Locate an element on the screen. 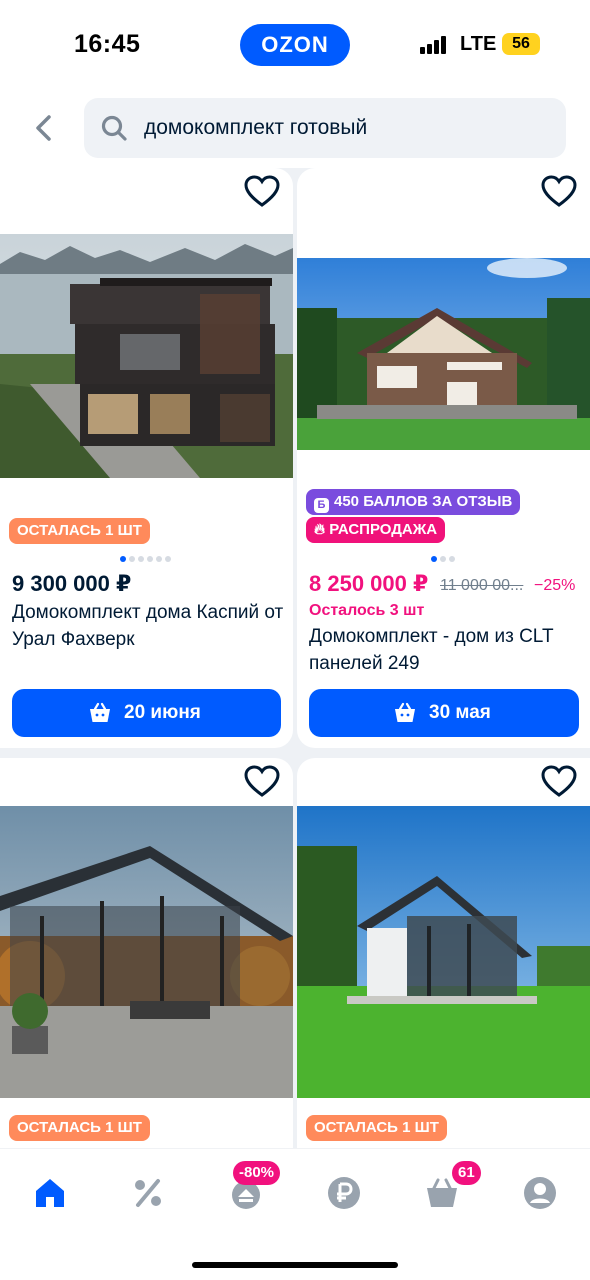 The image size is (590, 1280). delivery-date: 30 мая is located at coordinates (460, 712).